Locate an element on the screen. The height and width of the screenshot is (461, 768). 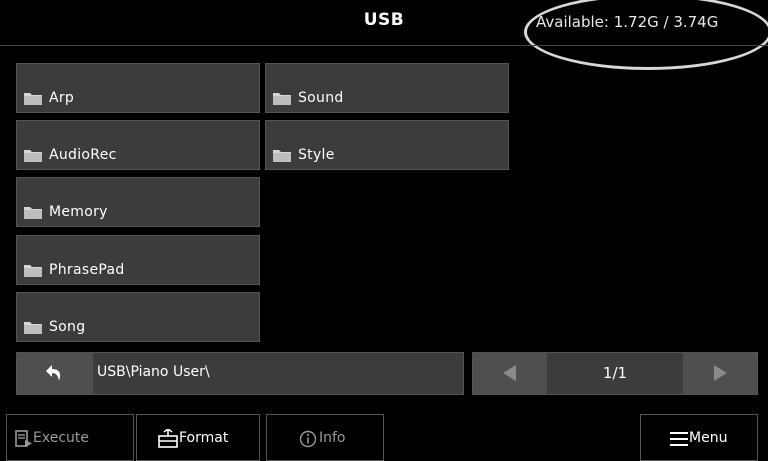
folder-label: Arp is located at coordinates (62, 98).